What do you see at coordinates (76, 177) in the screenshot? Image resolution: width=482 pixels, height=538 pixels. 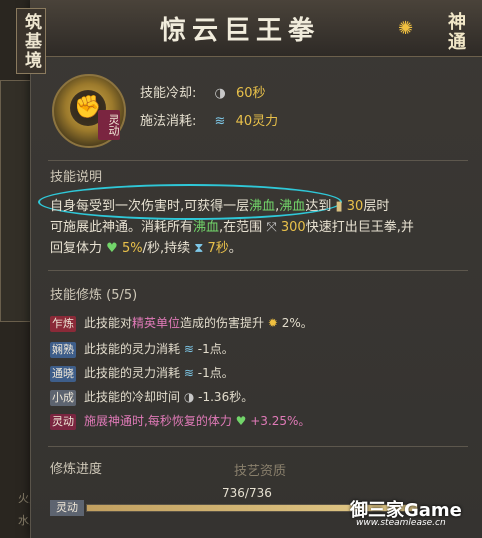 I see `description-title: 技能说明` at bounding box center [76, 177].